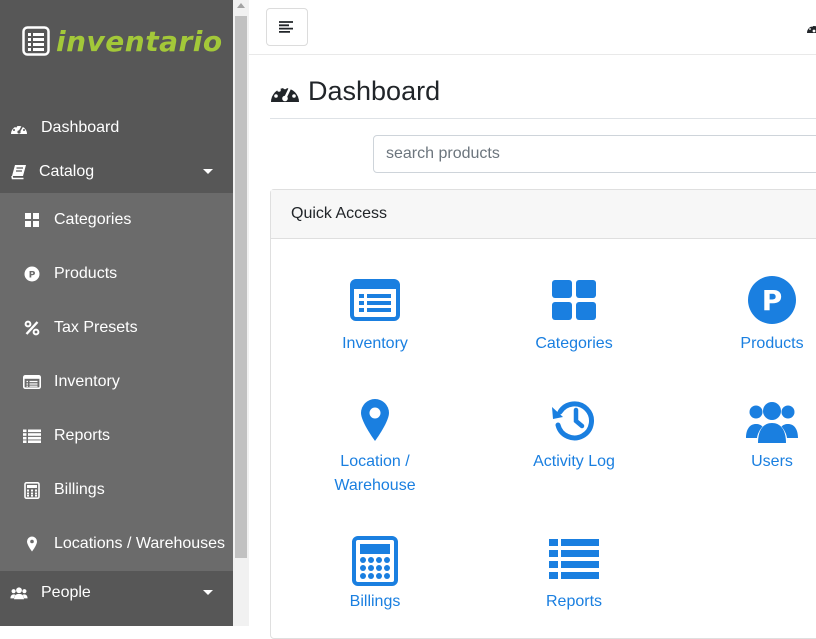  Describe the element at coordinates (116, 593) in the screenshot. I see `sidebar-item-people: People` at that location.